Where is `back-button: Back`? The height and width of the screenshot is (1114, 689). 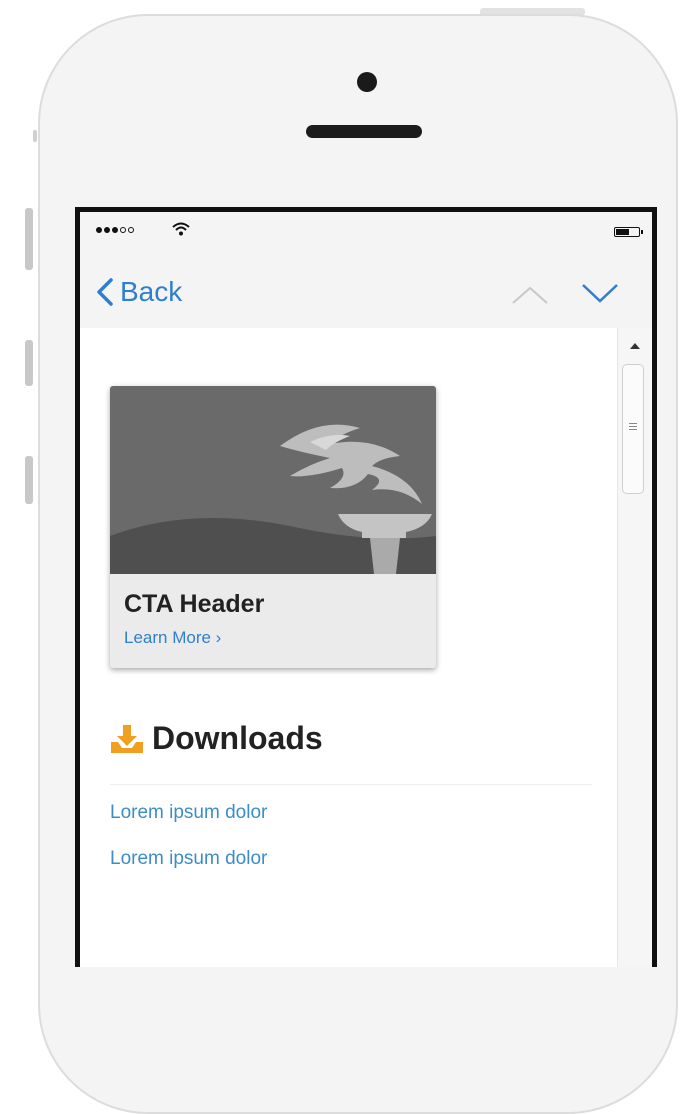
back-button: Back is located at coordinates (139, 292).